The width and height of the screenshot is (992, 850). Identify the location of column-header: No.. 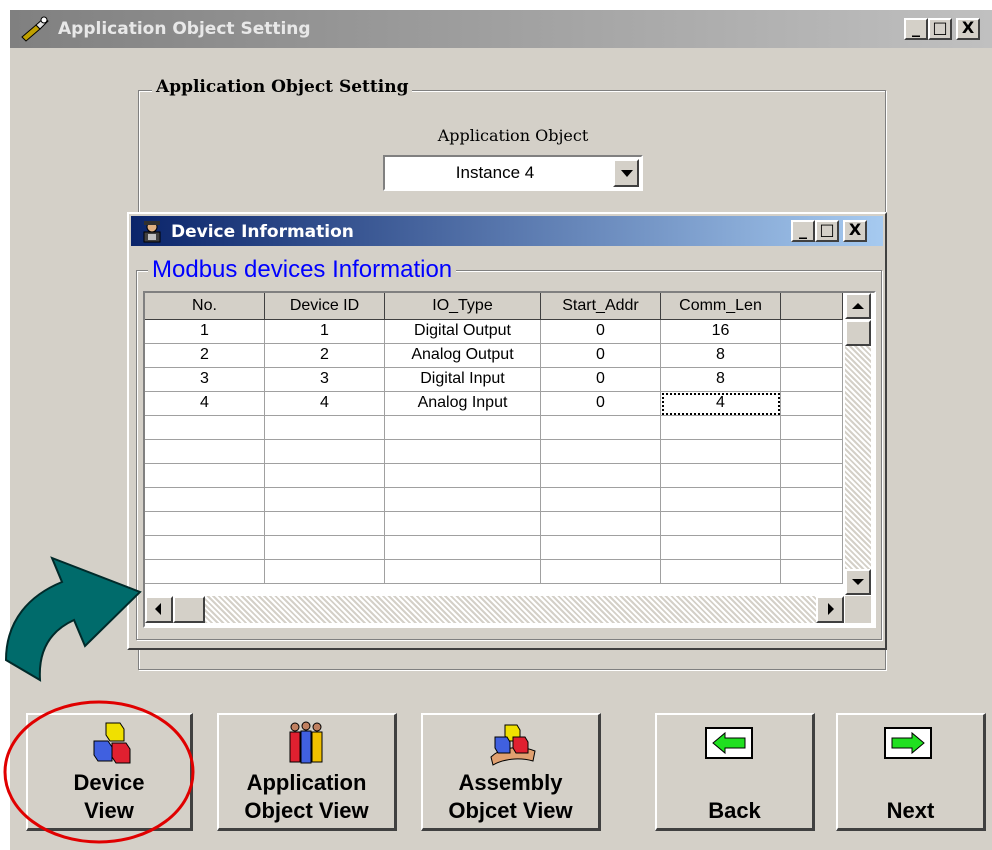
(205, 306).